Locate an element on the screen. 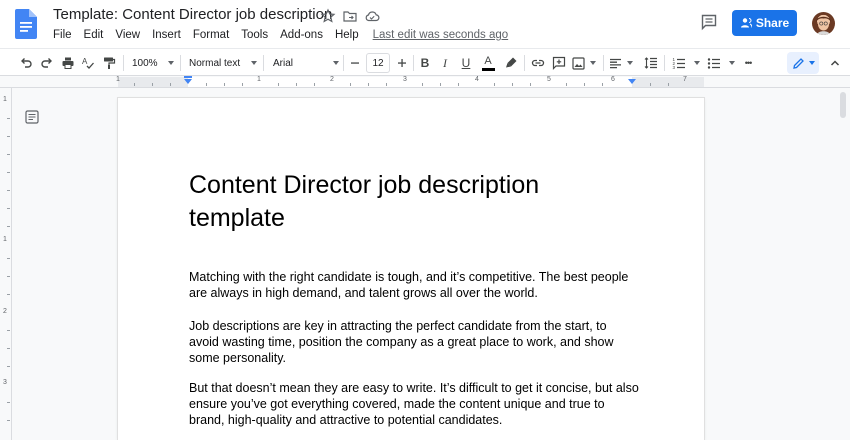 The height and width of the screenshot is (440, 850). paragraph-style-select: Normal text is located at coordinates (223, 63).